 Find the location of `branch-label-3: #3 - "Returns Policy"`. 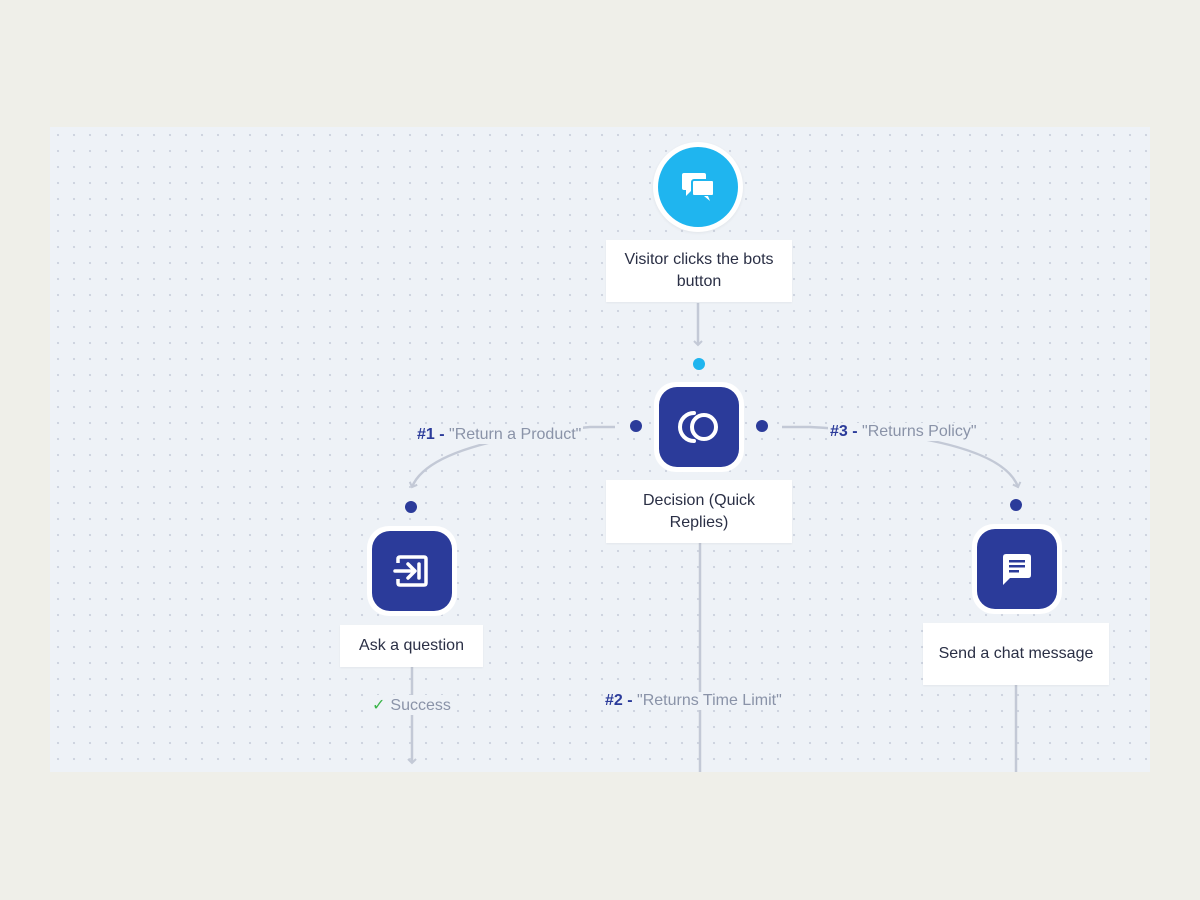

branch-label-3: #3 - "Returns Policy" is located at coordinates (903, 432).